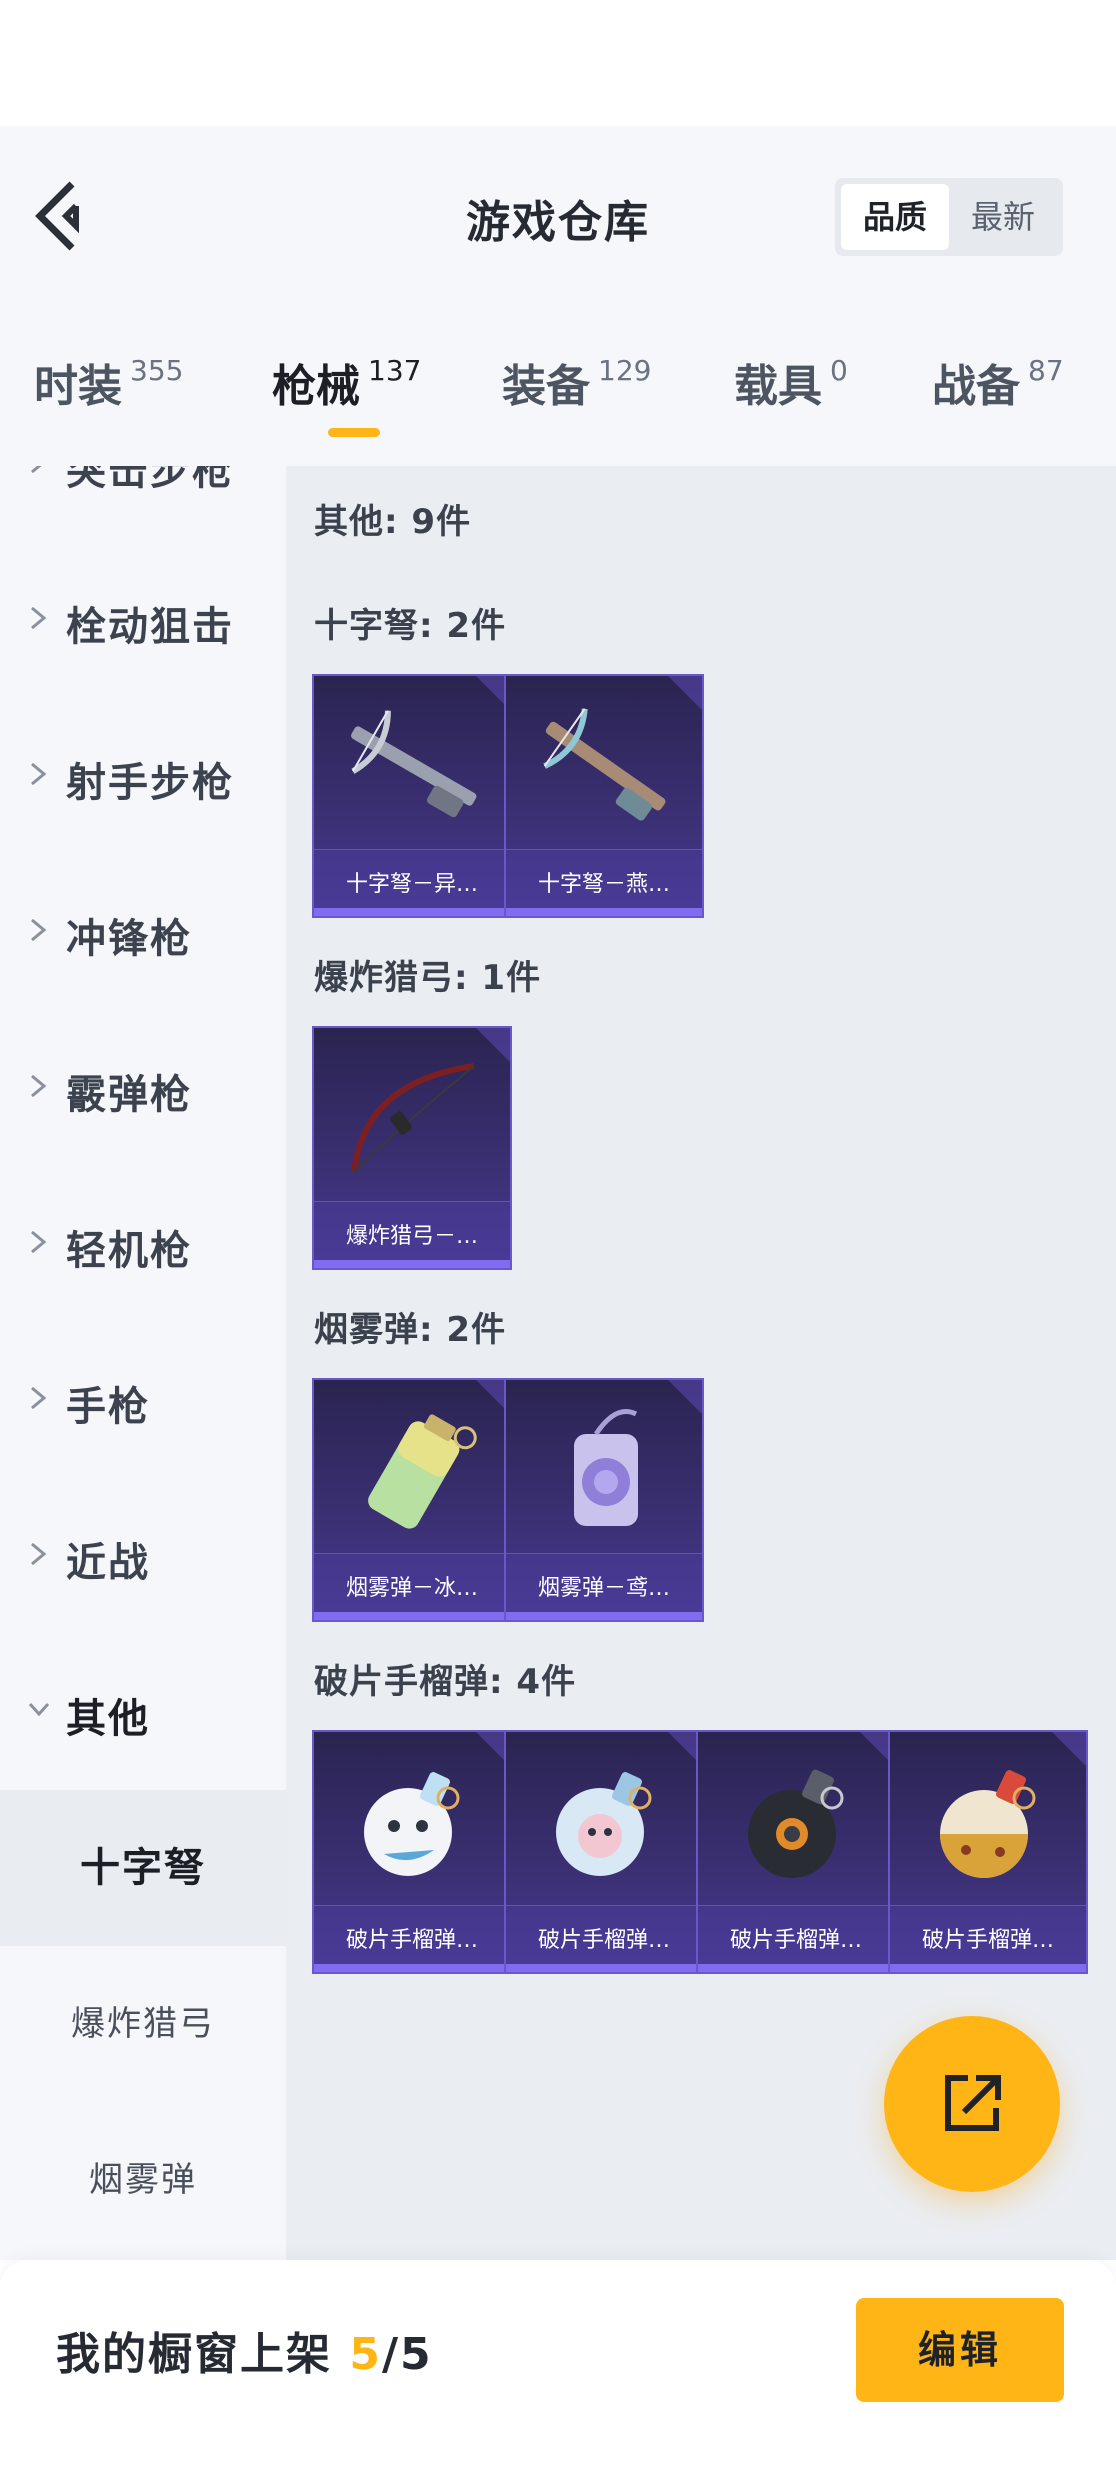  I want to click on section-title-smoke-grenade: 烟雾弹: 2件, so click(410, 1330).